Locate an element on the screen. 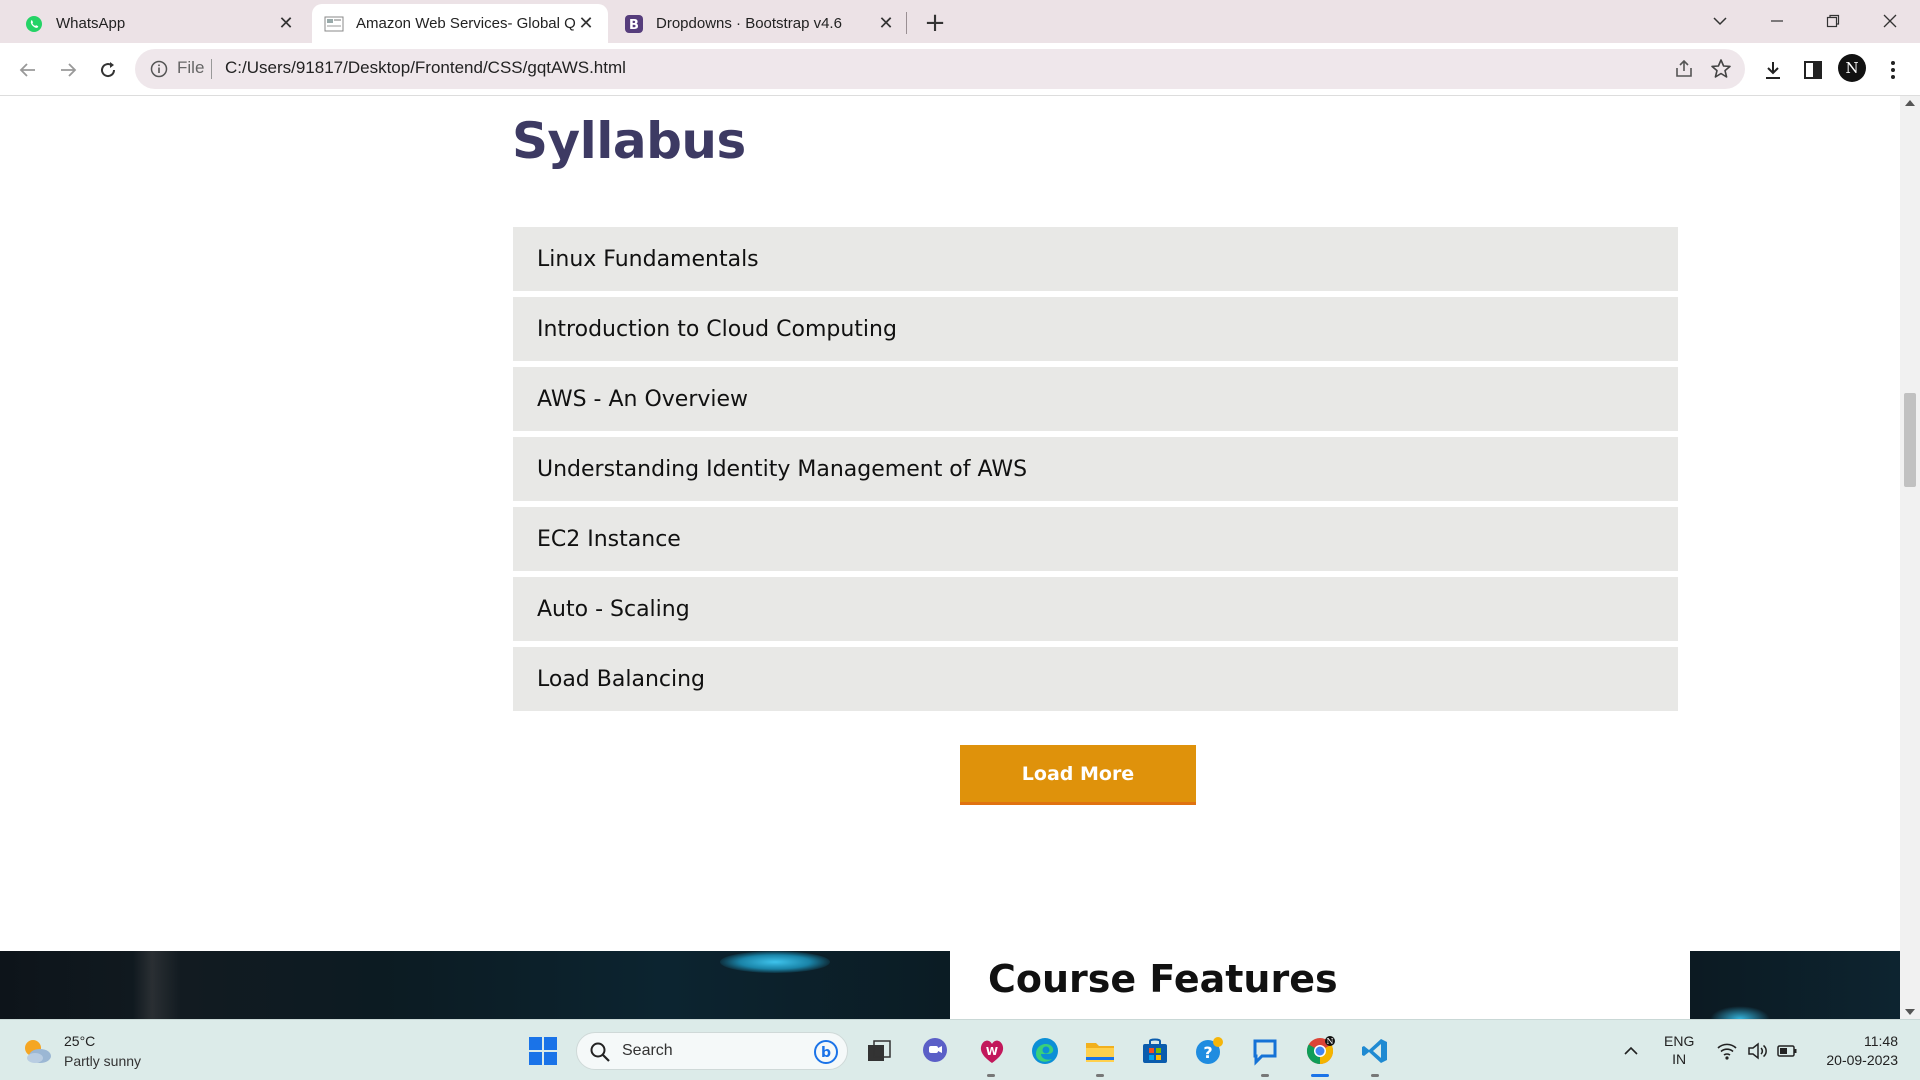 This screenshot has height=1080, width=1920. forward-icon is located at coordinates (68, 70).